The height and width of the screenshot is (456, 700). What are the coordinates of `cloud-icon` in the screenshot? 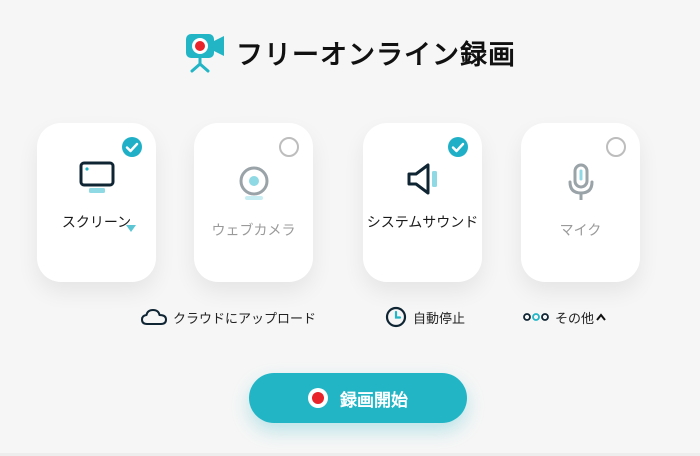 It's located at (154, 317).